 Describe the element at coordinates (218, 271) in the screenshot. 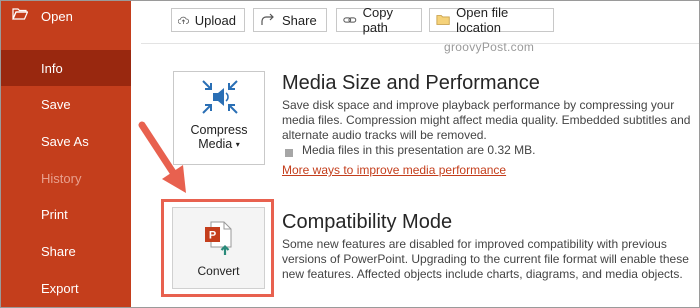

I see `convert-label: Convert` at that location.